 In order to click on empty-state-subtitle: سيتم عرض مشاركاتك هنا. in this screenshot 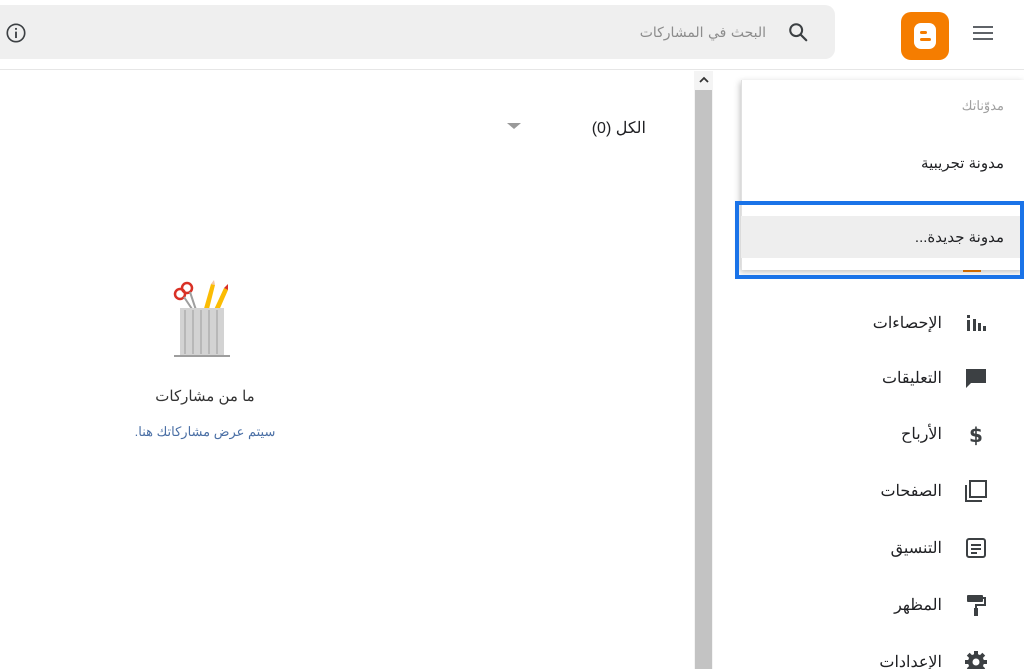, I will do `click(205, 431)`.